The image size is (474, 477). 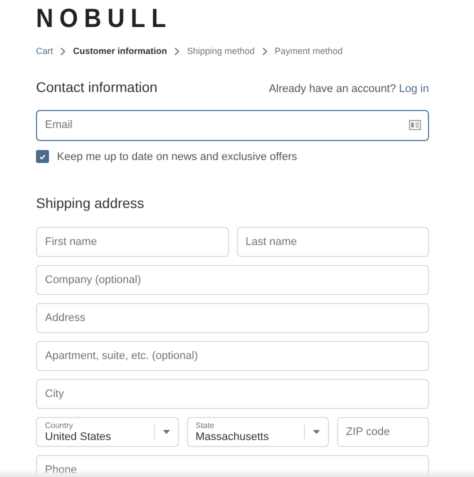 I want to click on field-label: Country, so click(x=59, y=426).